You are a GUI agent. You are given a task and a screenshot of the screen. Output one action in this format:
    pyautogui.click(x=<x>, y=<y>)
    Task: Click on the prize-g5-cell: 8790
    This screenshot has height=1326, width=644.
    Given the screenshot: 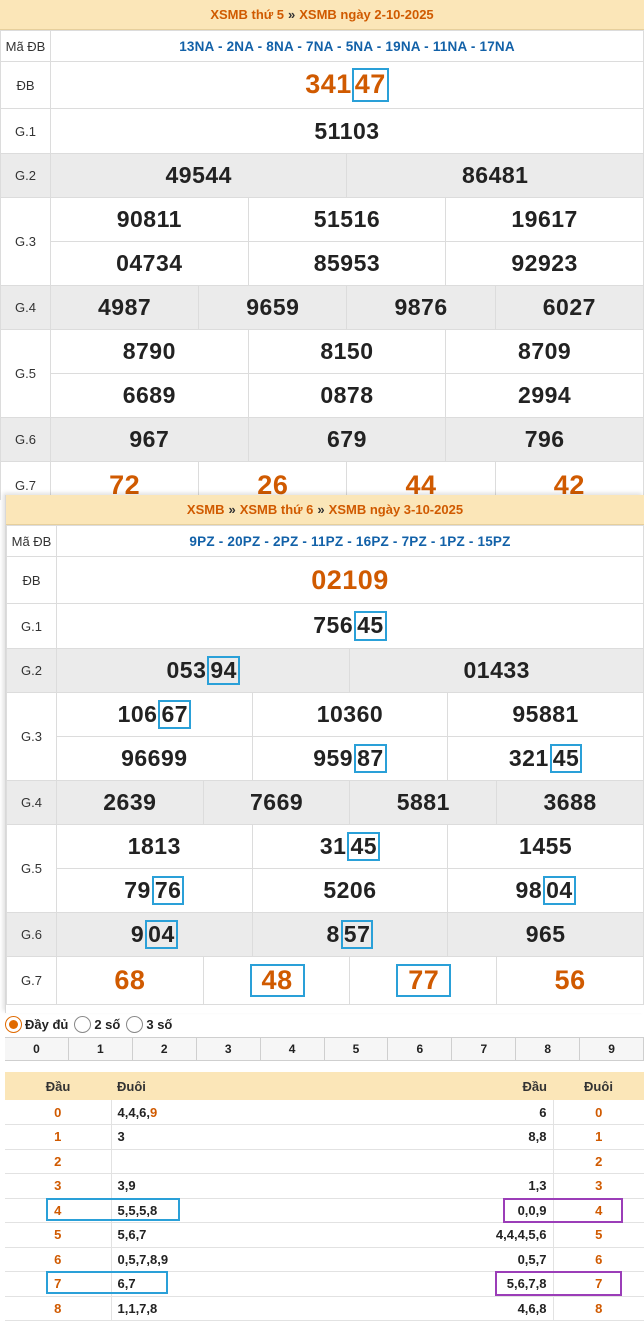 What is the action you would take?
    pyautogui.click(x=149, y=351)
    